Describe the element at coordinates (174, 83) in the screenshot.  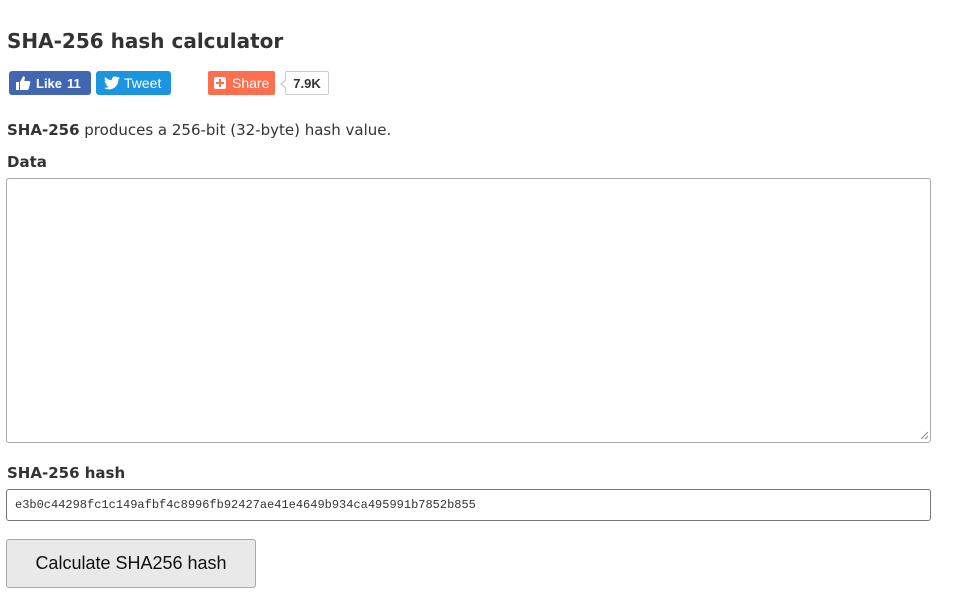
I see `social-share-bar: Like 11 Tweet Share 7.9K` at that location.